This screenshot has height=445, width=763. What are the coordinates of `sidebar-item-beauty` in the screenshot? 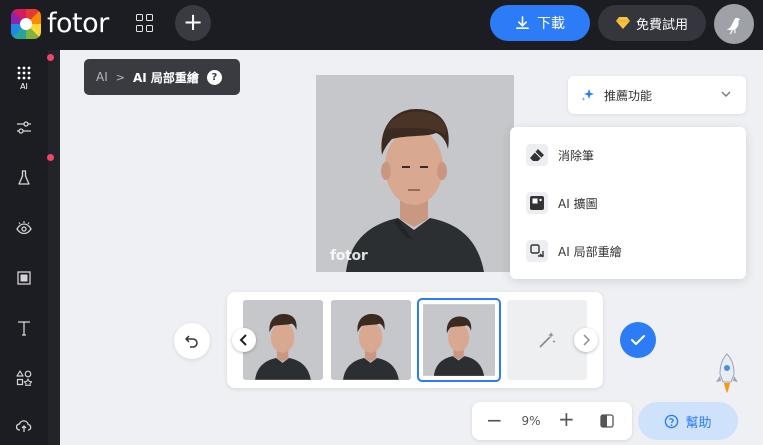 It's located at (24, 178).